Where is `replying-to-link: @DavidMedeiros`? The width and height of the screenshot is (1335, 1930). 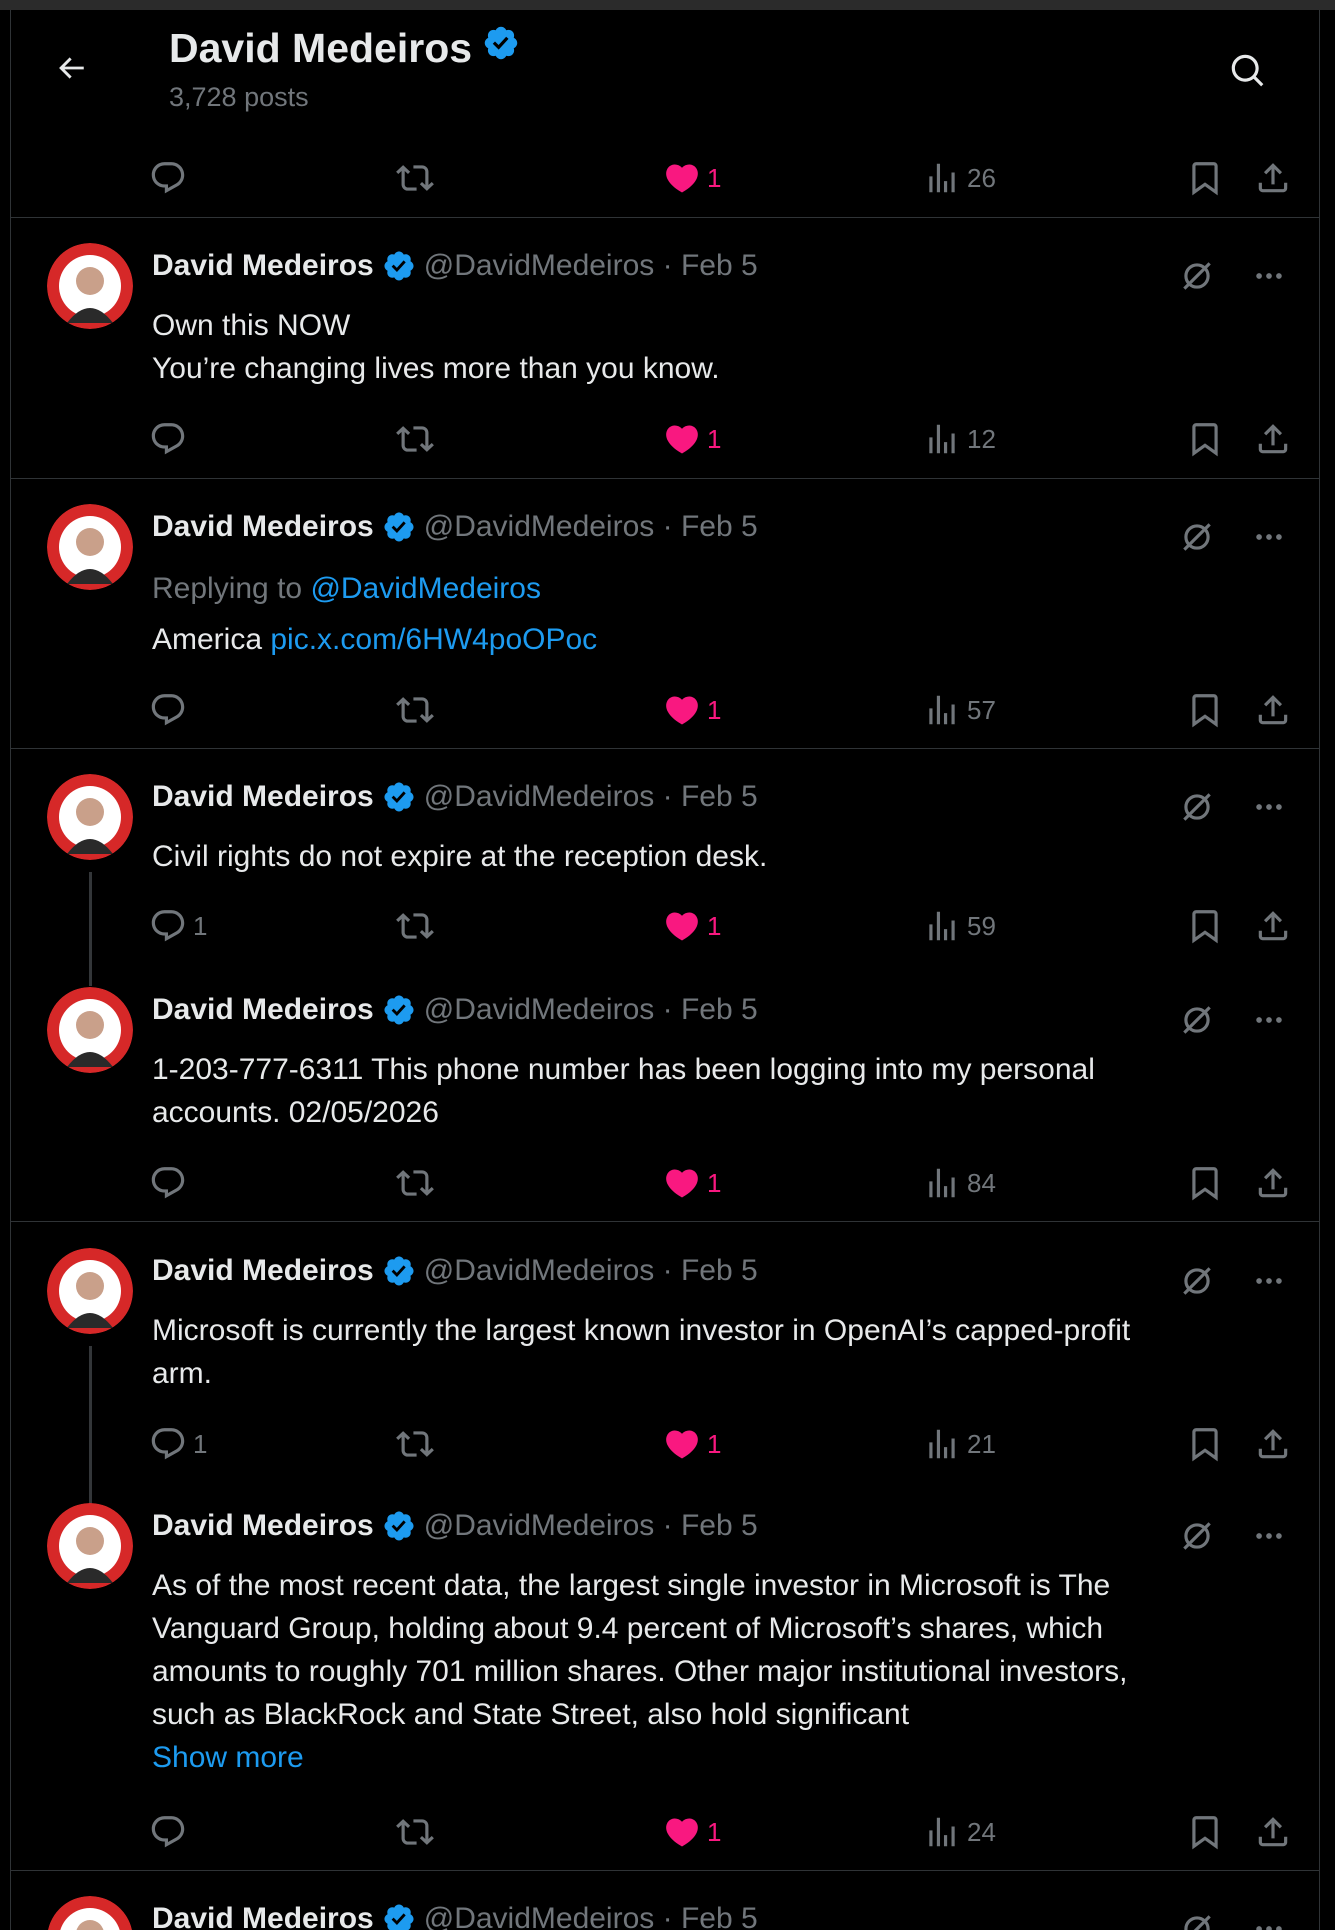 replying-to-link: @DavidMedeiros is located at coordinates (425, 588).